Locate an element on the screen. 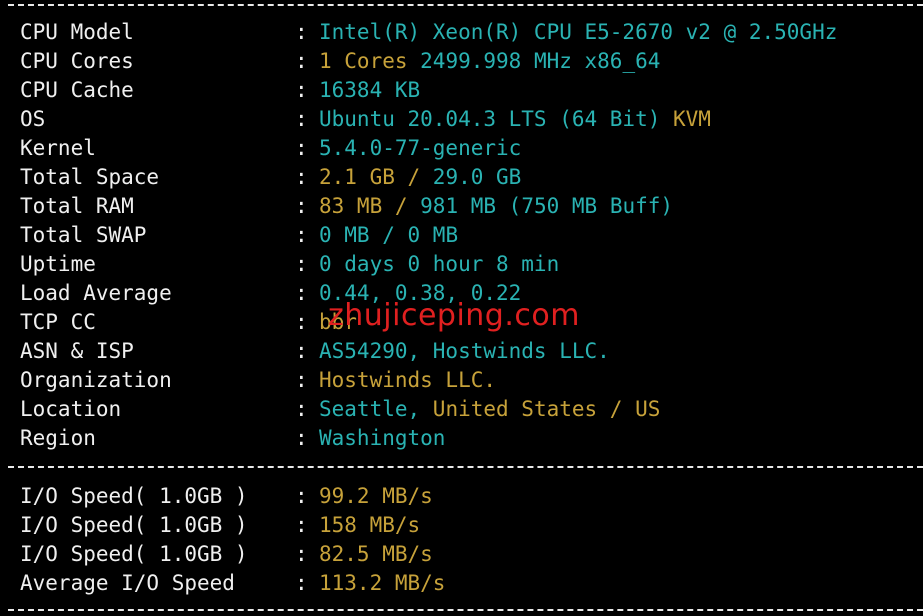  io-speed-row: I/O Speed( 1.0GB ):158 MB/s is located at coordinates (220, 525).